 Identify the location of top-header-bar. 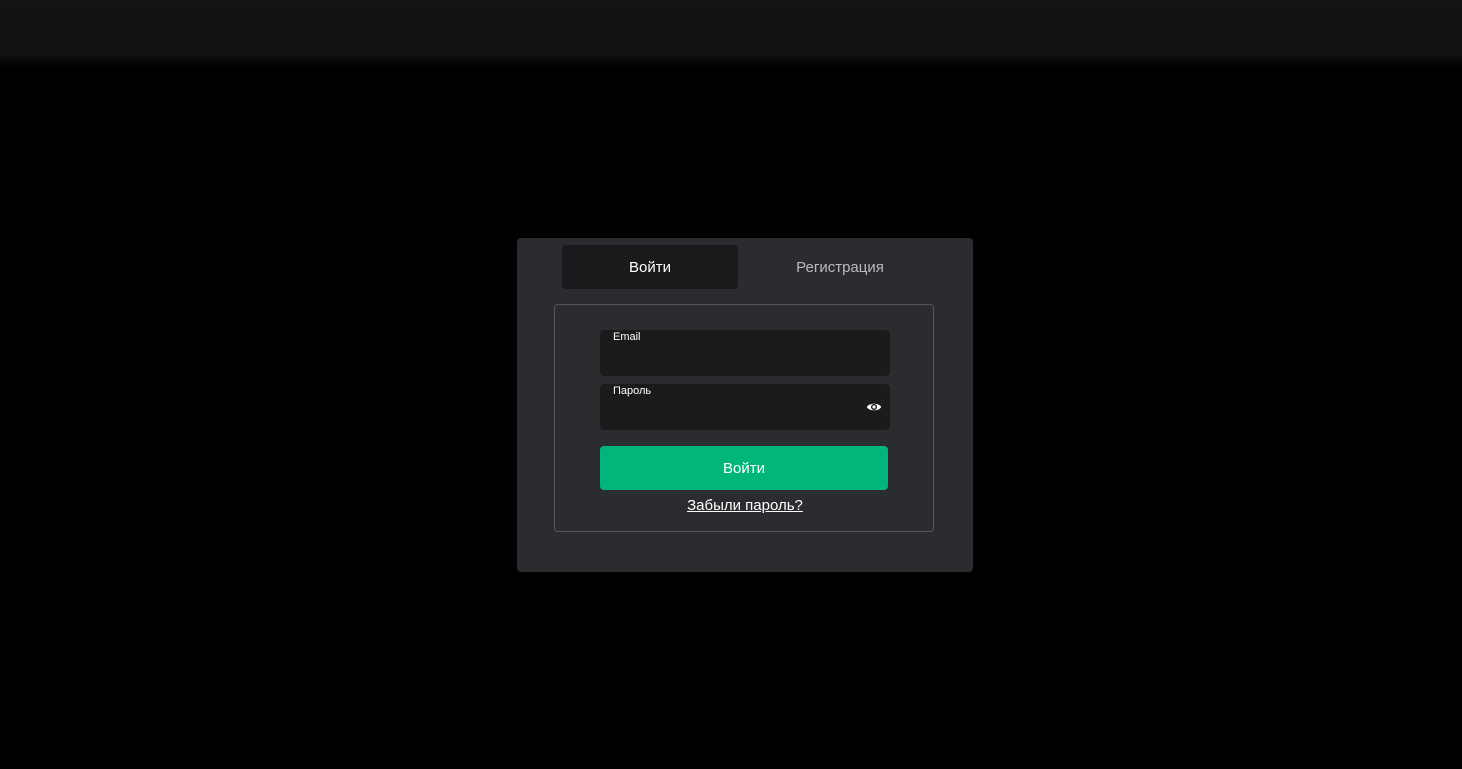
(731, 34).